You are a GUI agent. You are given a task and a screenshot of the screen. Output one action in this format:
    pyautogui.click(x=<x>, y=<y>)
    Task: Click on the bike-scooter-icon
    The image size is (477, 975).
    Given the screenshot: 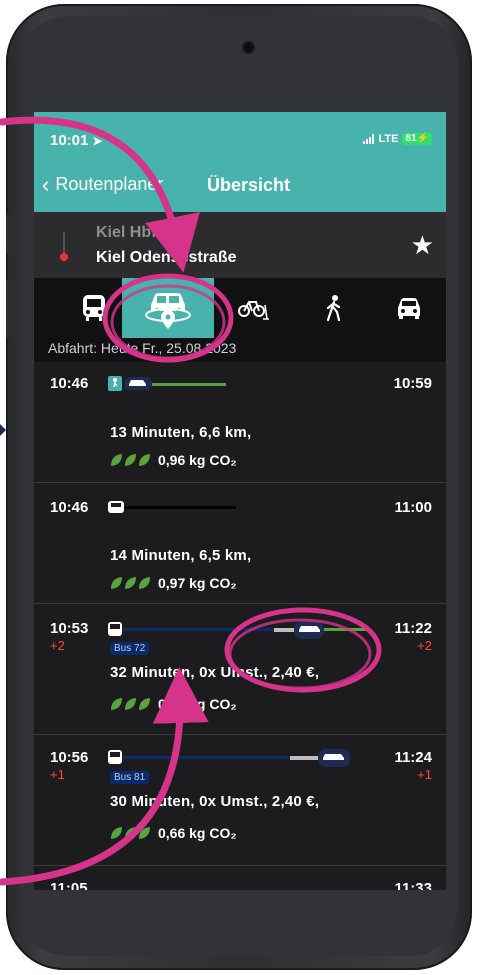 What is the action you would take?
    pyautogui.click(x=253, y=310)
    